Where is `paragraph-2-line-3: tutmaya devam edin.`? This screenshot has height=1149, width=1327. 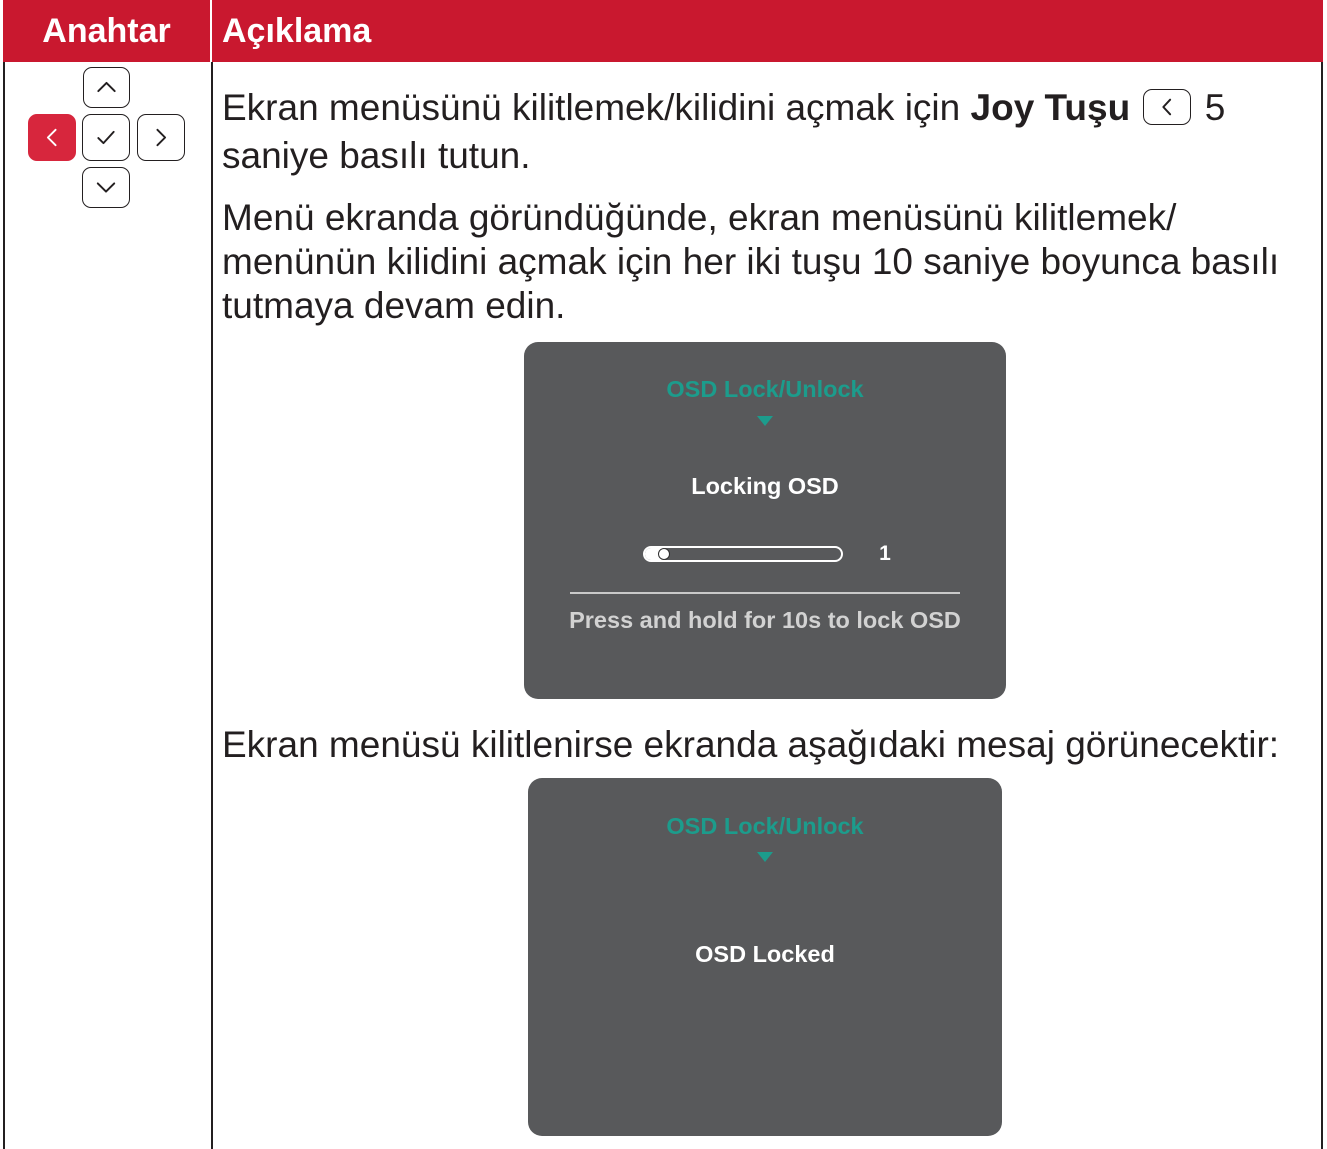
paragraph-2-line-3: tutmaya devam edin. is located at coordinates (394, 305).